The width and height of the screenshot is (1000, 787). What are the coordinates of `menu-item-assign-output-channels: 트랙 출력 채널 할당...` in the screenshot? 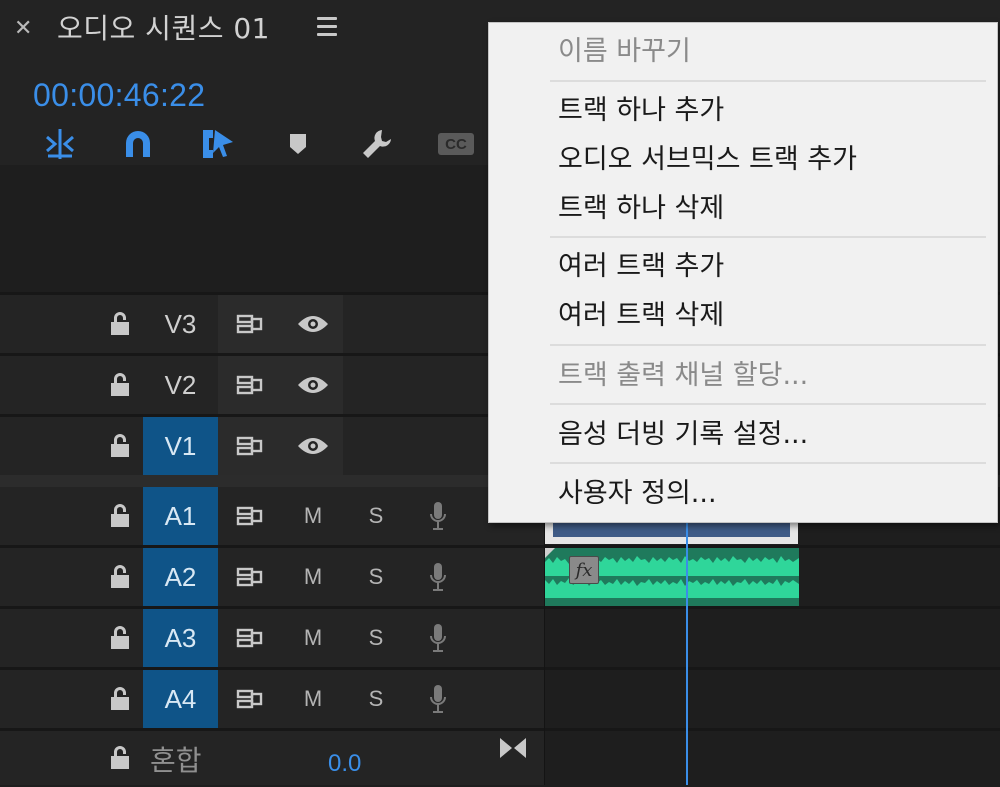 It's located at (683, 376).